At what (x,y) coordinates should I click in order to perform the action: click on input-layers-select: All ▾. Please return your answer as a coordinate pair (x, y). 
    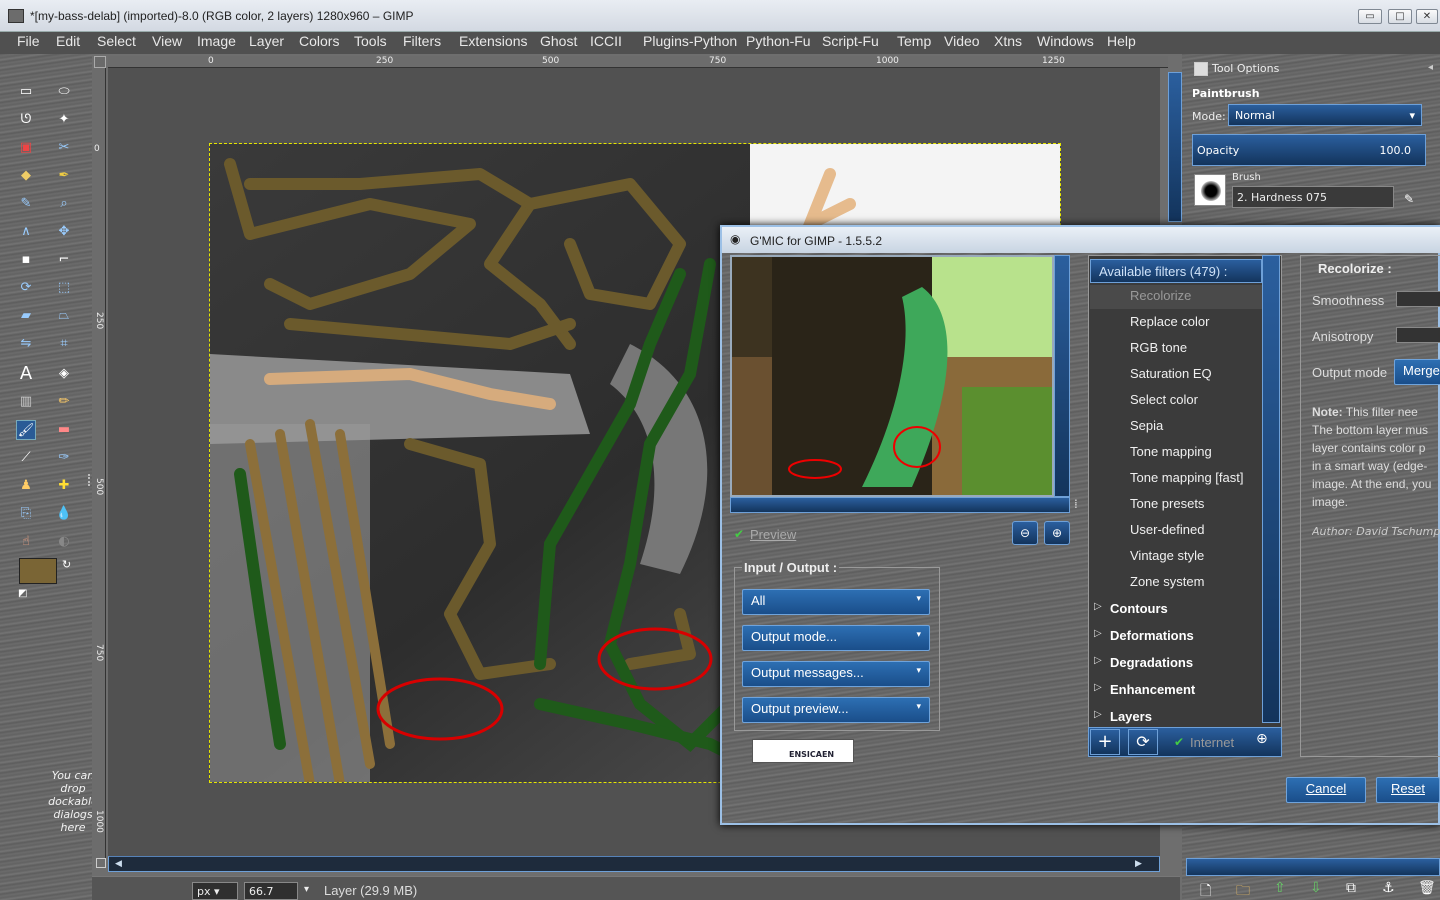
    Looking at the image, I should click on (836, 602).